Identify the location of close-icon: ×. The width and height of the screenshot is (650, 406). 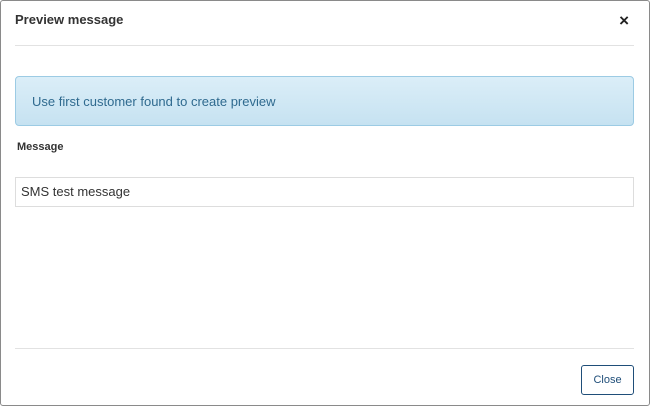
(624, 20).